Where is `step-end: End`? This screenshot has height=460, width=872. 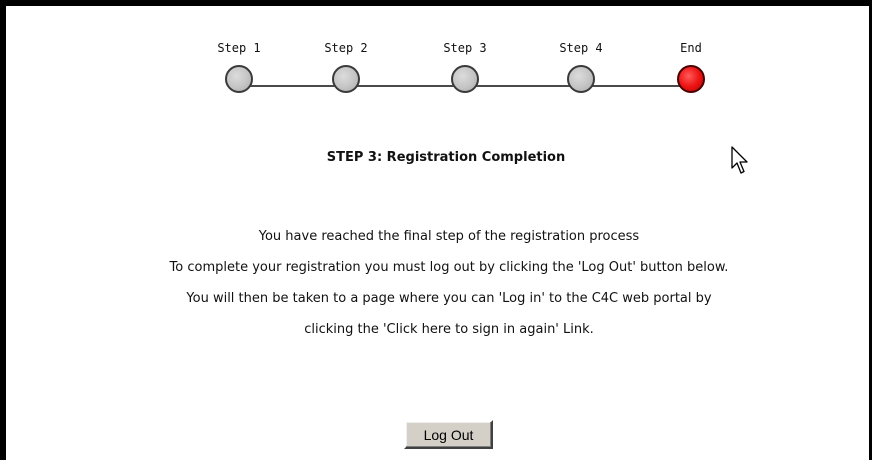 step-end: End is located at coordinates (691, 66).